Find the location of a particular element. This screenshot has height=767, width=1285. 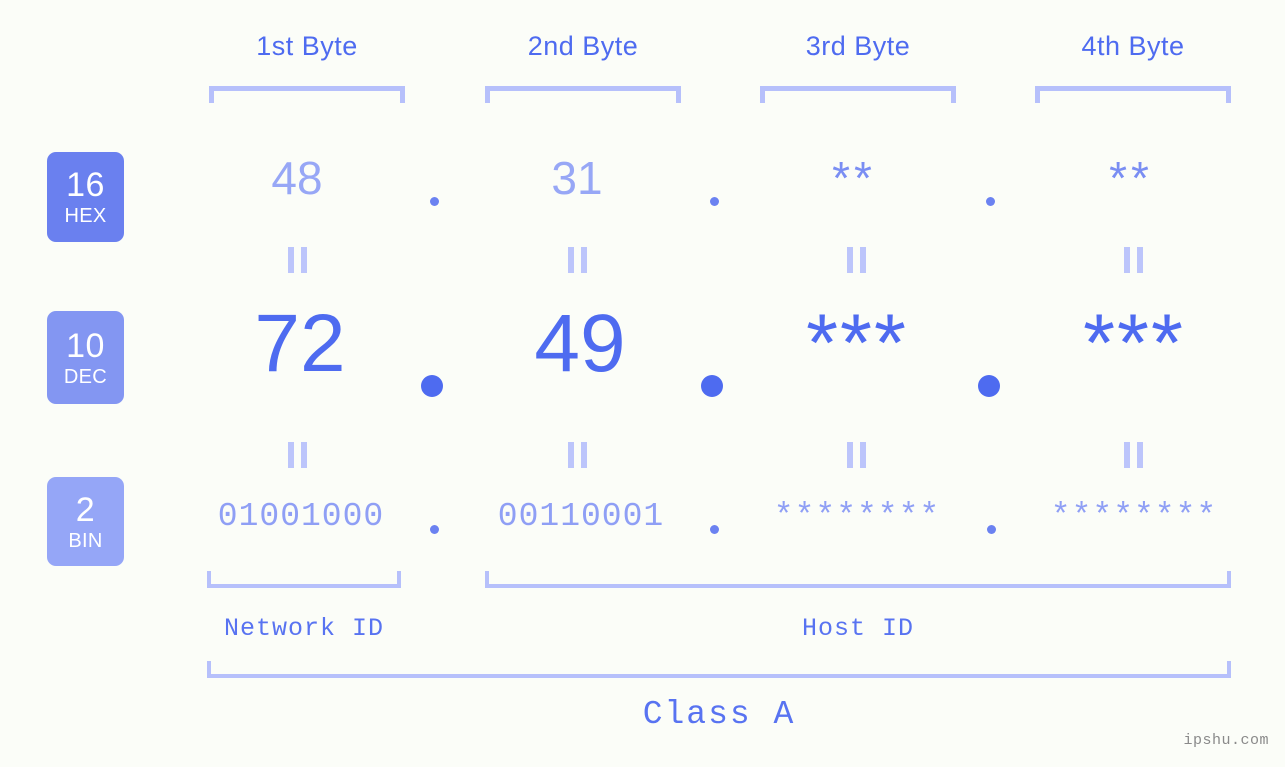

byte-header-4: 4th Byte is located at coordinates (1133, 46).